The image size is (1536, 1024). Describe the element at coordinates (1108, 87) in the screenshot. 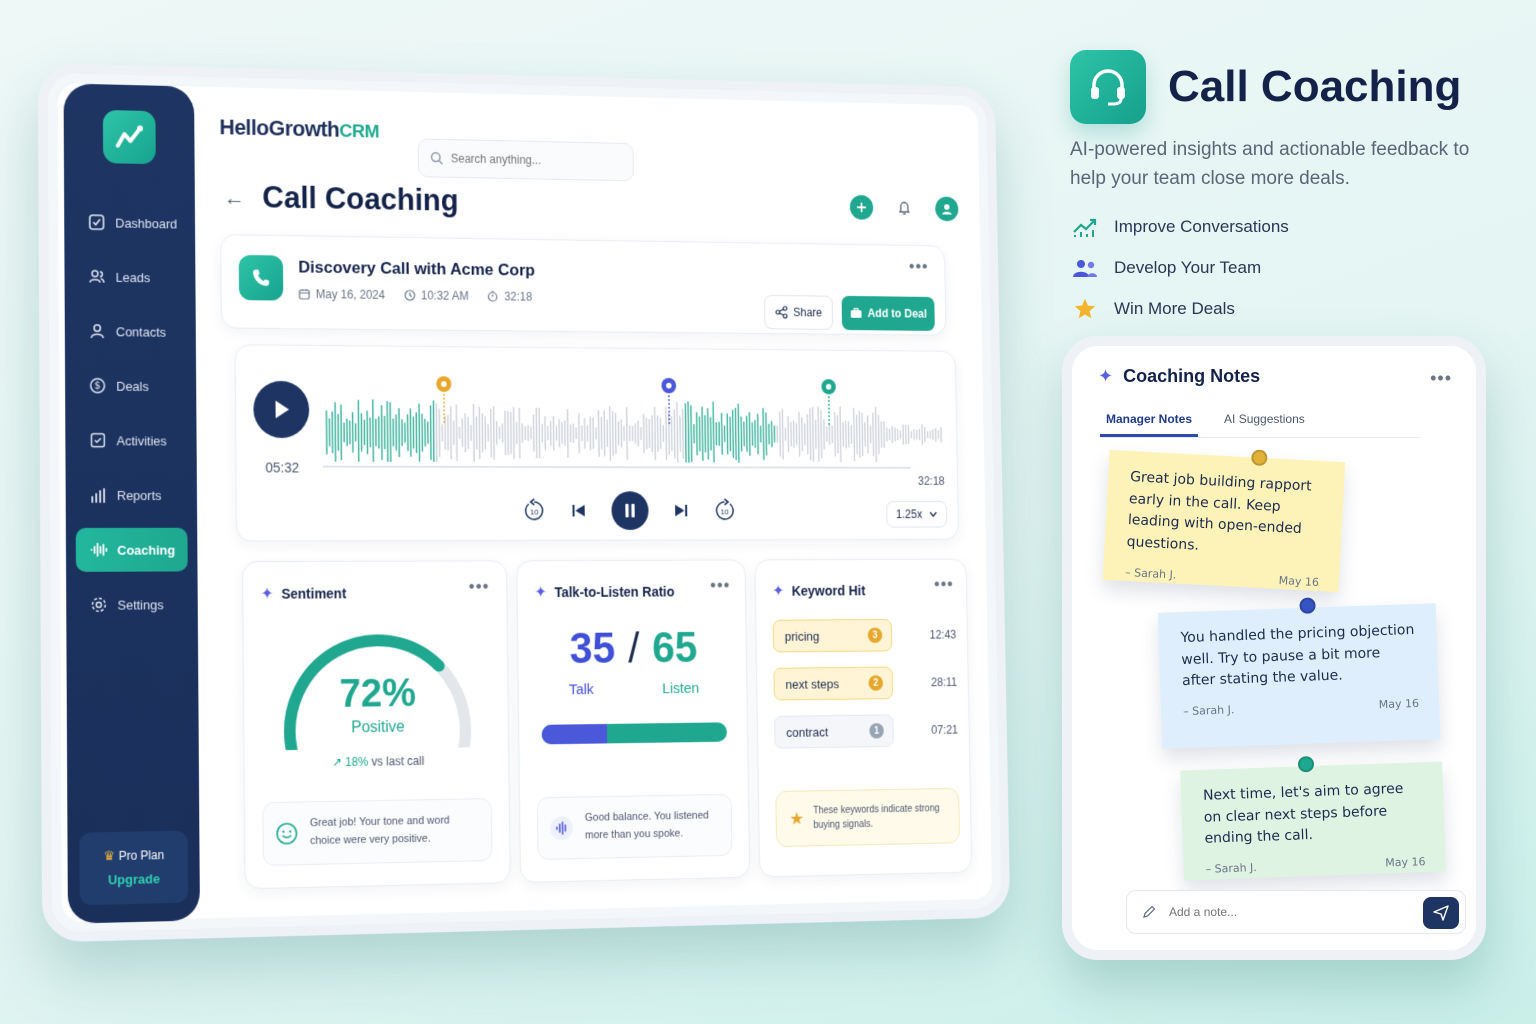

I see `headset-icon` at that location.